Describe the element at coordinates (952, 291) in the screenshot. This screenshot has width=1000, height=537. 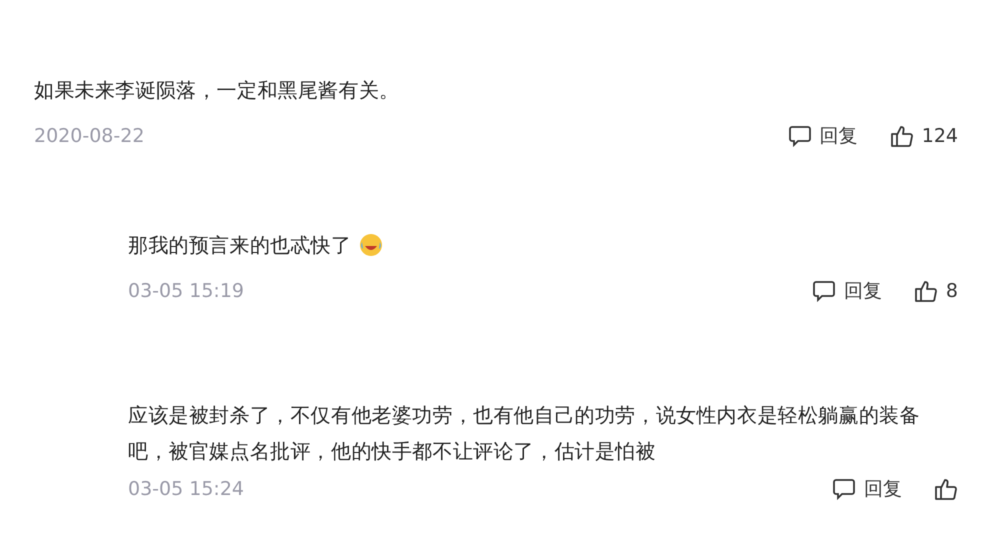
I see `like-count: 8` at that location.